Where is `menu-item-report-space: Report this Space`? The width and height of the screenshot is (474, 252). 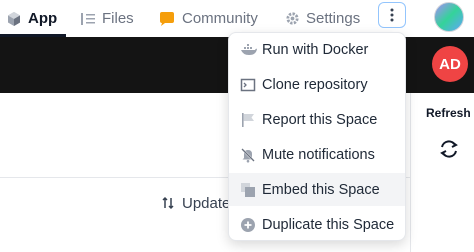 menu-item-report-space: Report this Space is located at coordinates (317, 119).